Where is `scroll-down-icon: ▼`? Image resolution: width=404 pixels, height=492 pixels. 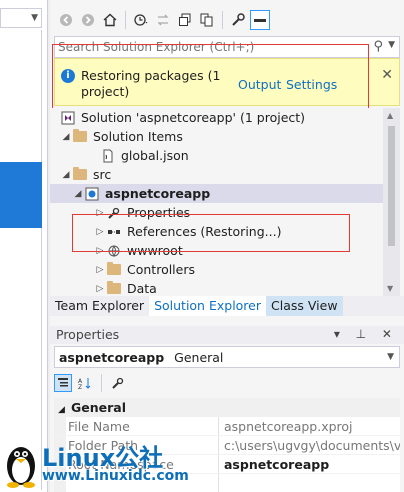
scroll-down-icon: ▼ is located at coordinates (390, 288).